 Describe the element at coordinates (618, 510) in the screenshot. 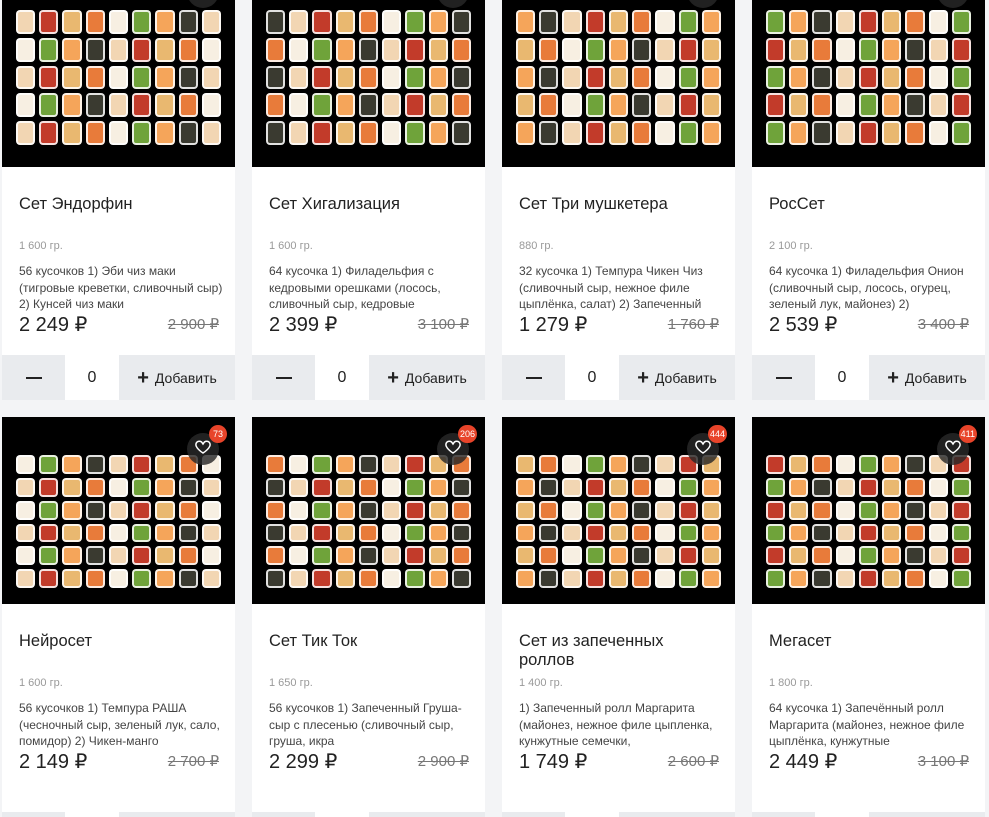

I see `product-image: 444` at that location.